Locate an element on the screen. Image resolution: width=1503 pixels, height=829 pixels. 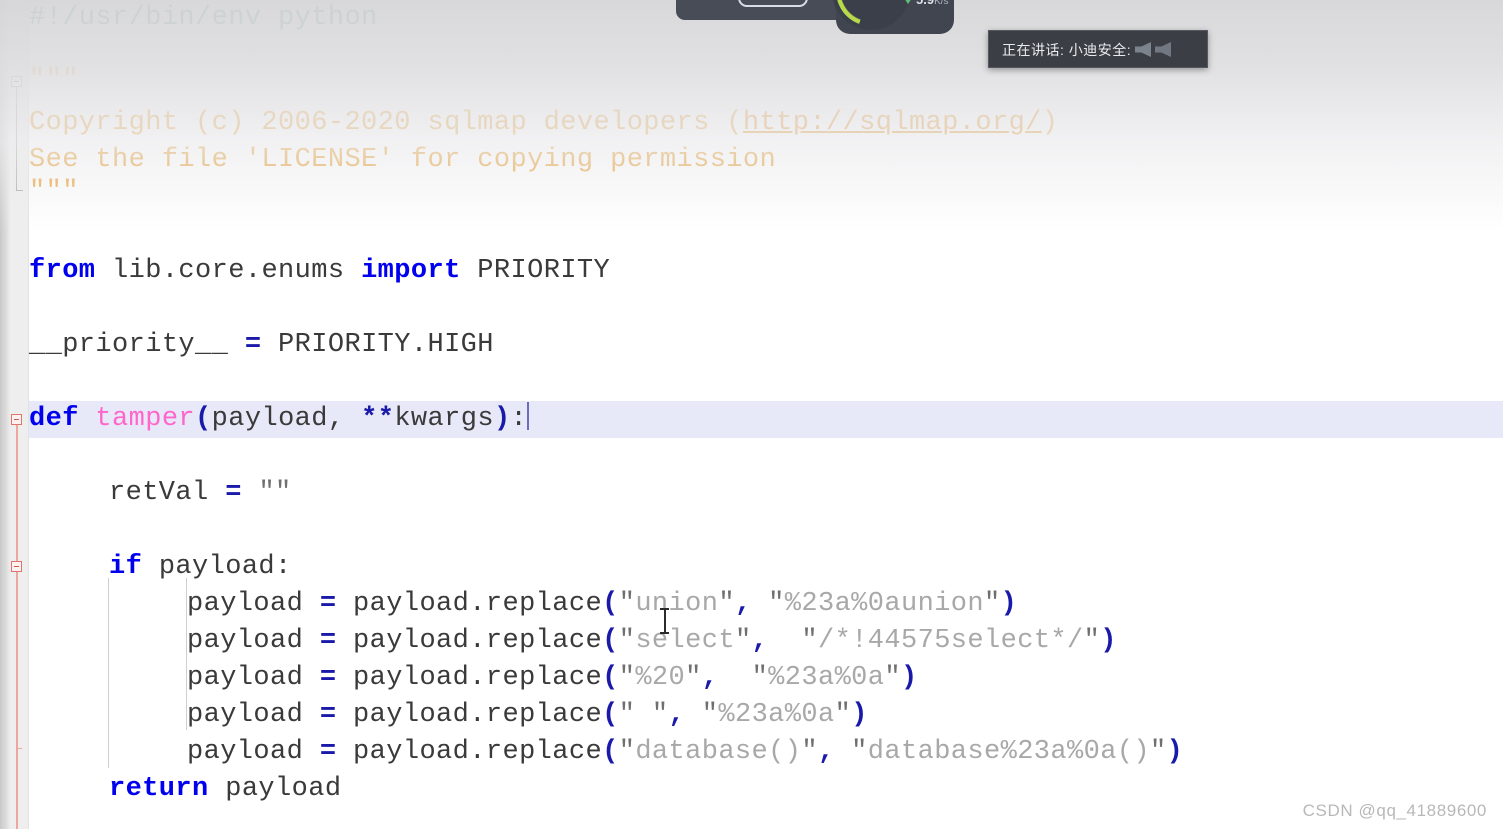
code-line-priority-assign: __priority__ = PRIORITY.HIGH is located at coordinates (261, 345).